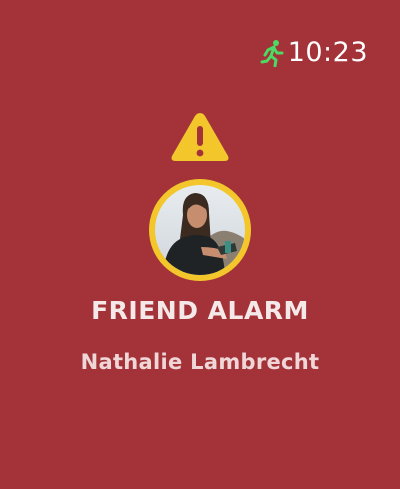 The height and width of the screenshot is (489, 400). I want to click on status-bar: 10:23, so click(314, 53).